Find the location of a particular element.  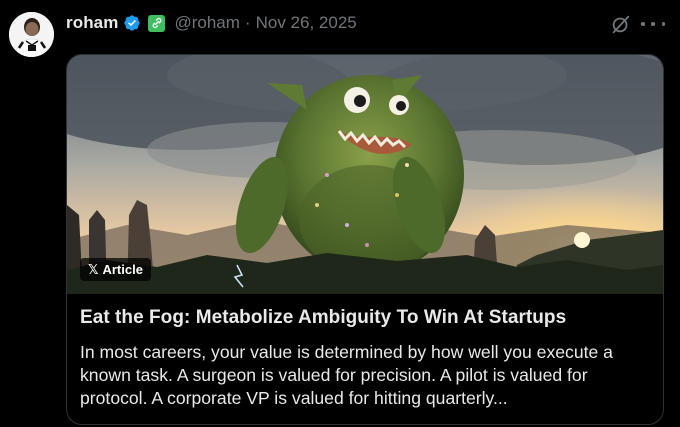

grok-icon is located at coordinates (621, 24).